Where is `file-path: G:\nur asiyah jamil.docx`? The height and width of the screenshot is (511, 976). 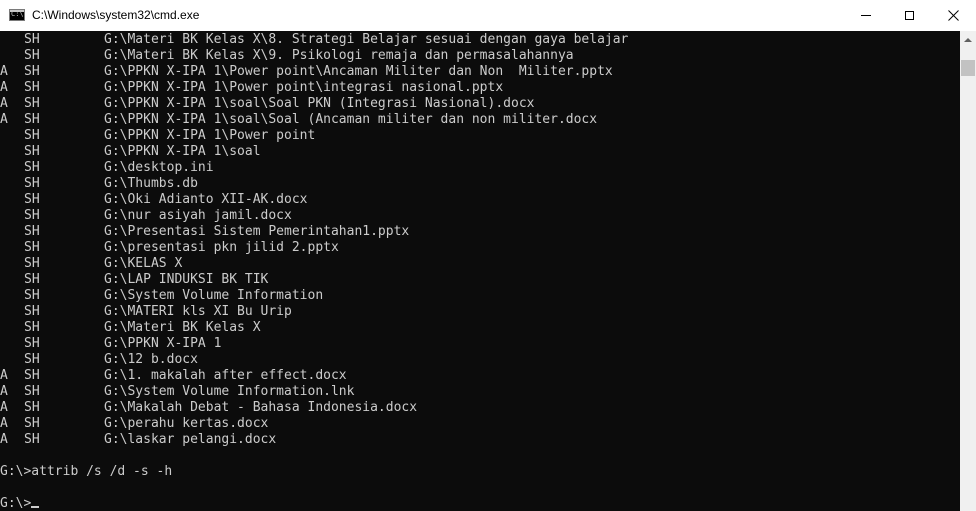
file-path: G:\nur asiyah jamil.docx is located at coordinates (198, 215).